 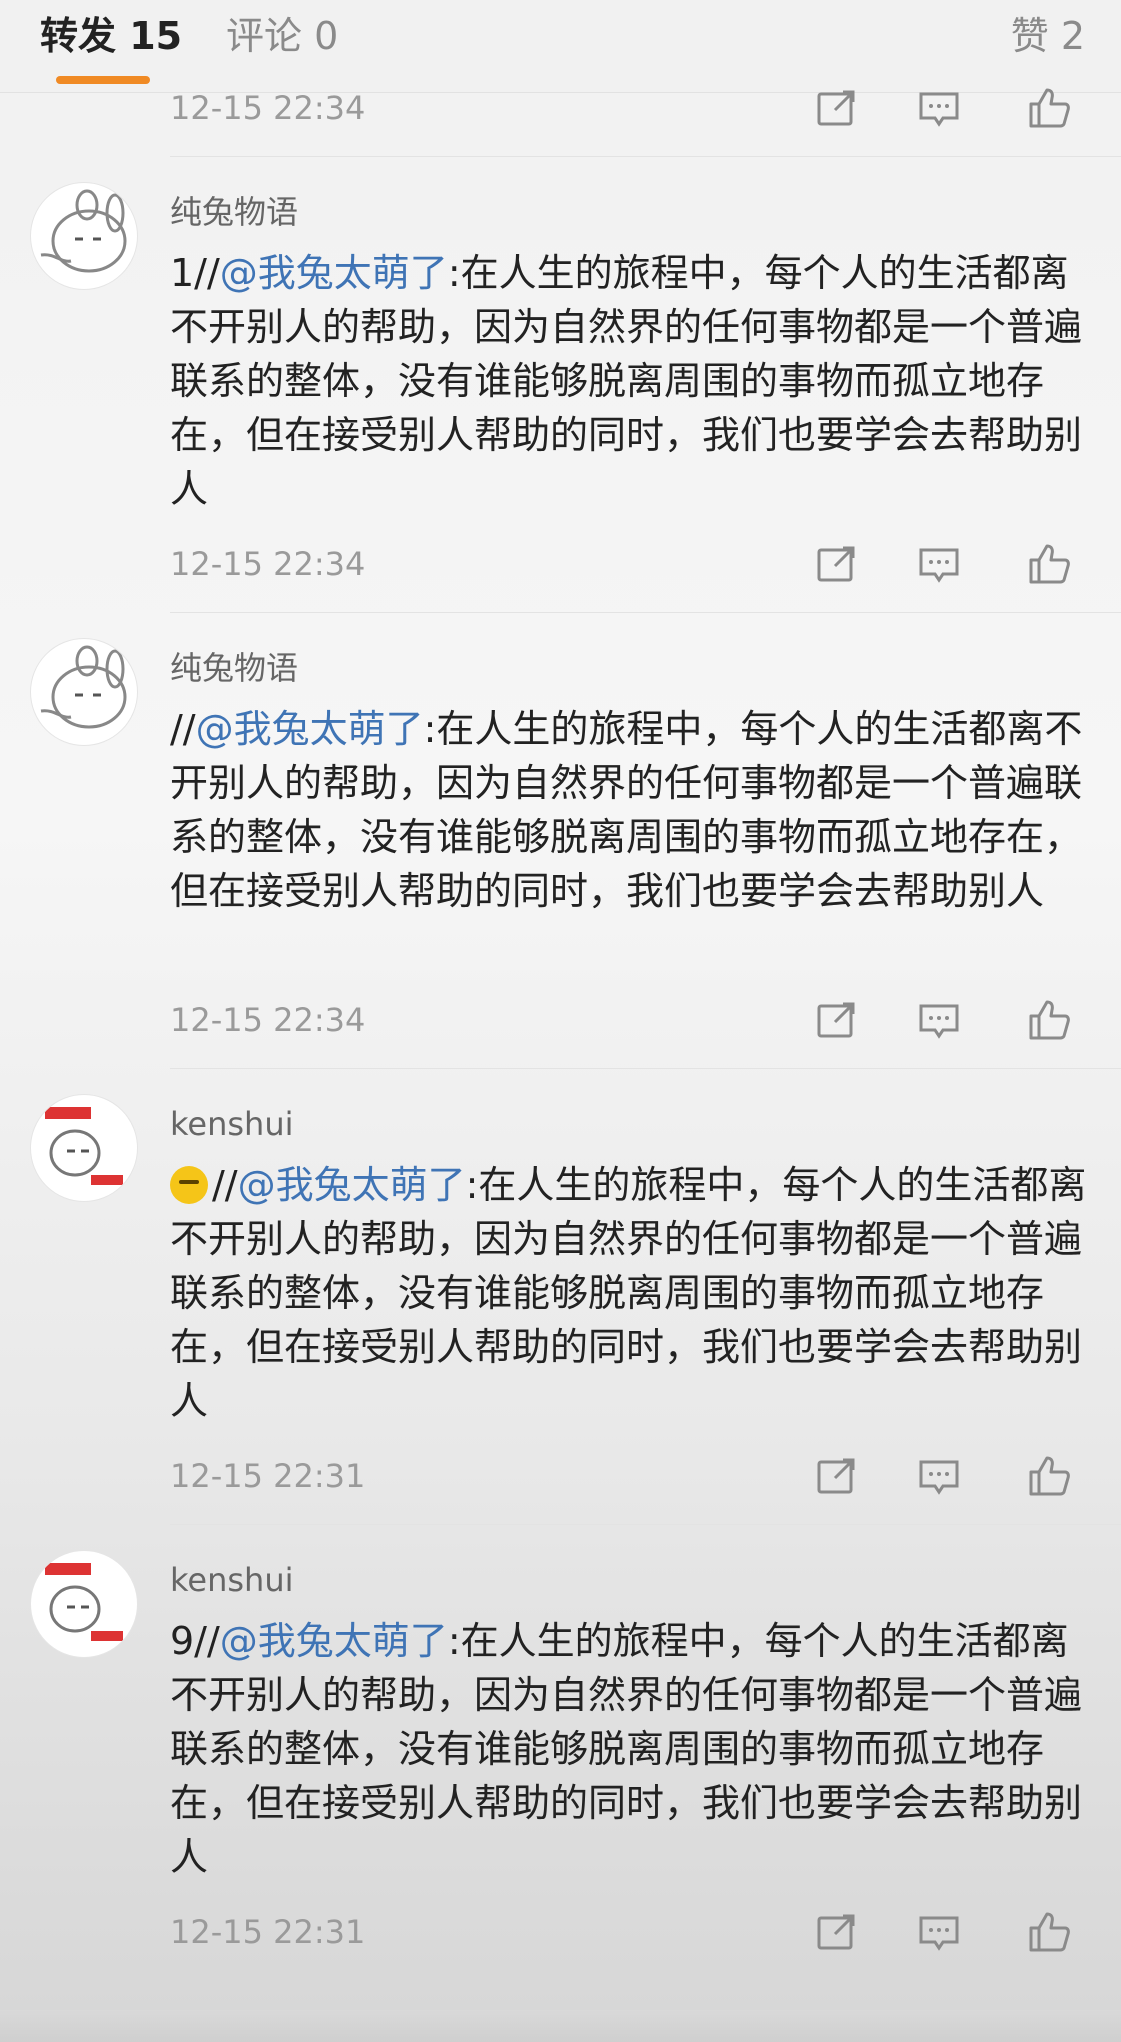 I want to click on tab-comments: 评论 0, so click(x=282, y=36).